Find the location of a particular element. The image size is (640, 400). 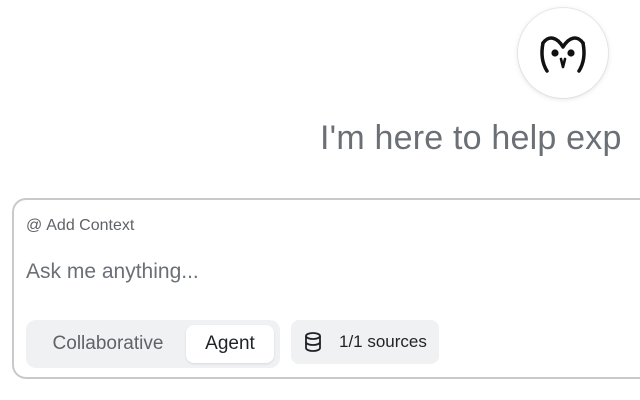

database-icon is located at coordinates (313, 342).